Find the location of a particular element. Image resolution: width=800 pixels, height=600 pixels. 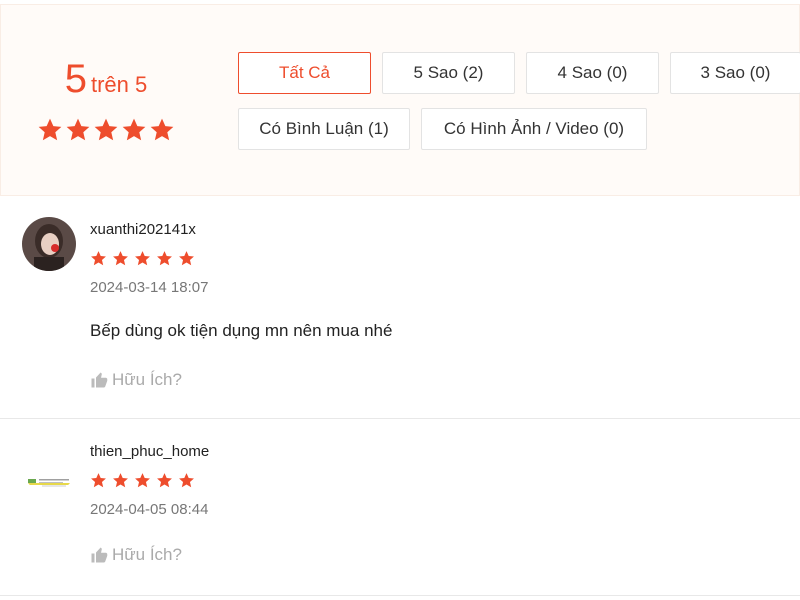

filter-with-media-button: Có Hình Ảnh / Video (0) is located at coordinates (534, 129).